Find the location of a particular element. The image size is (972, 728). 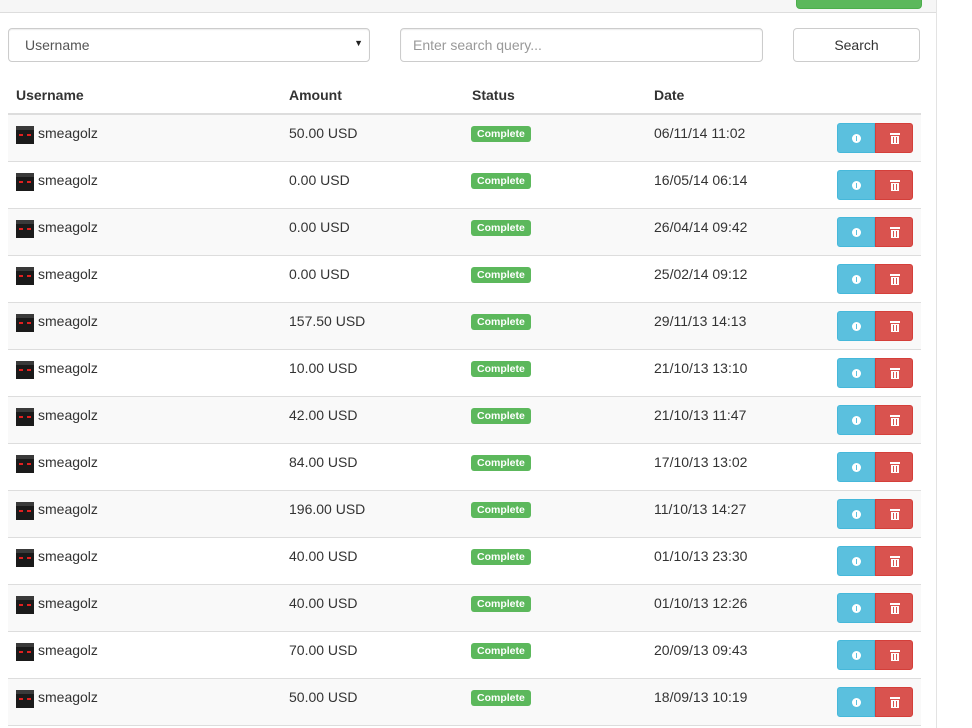

amount-cell: 42.00 USD is located at coordinates (323, 415).